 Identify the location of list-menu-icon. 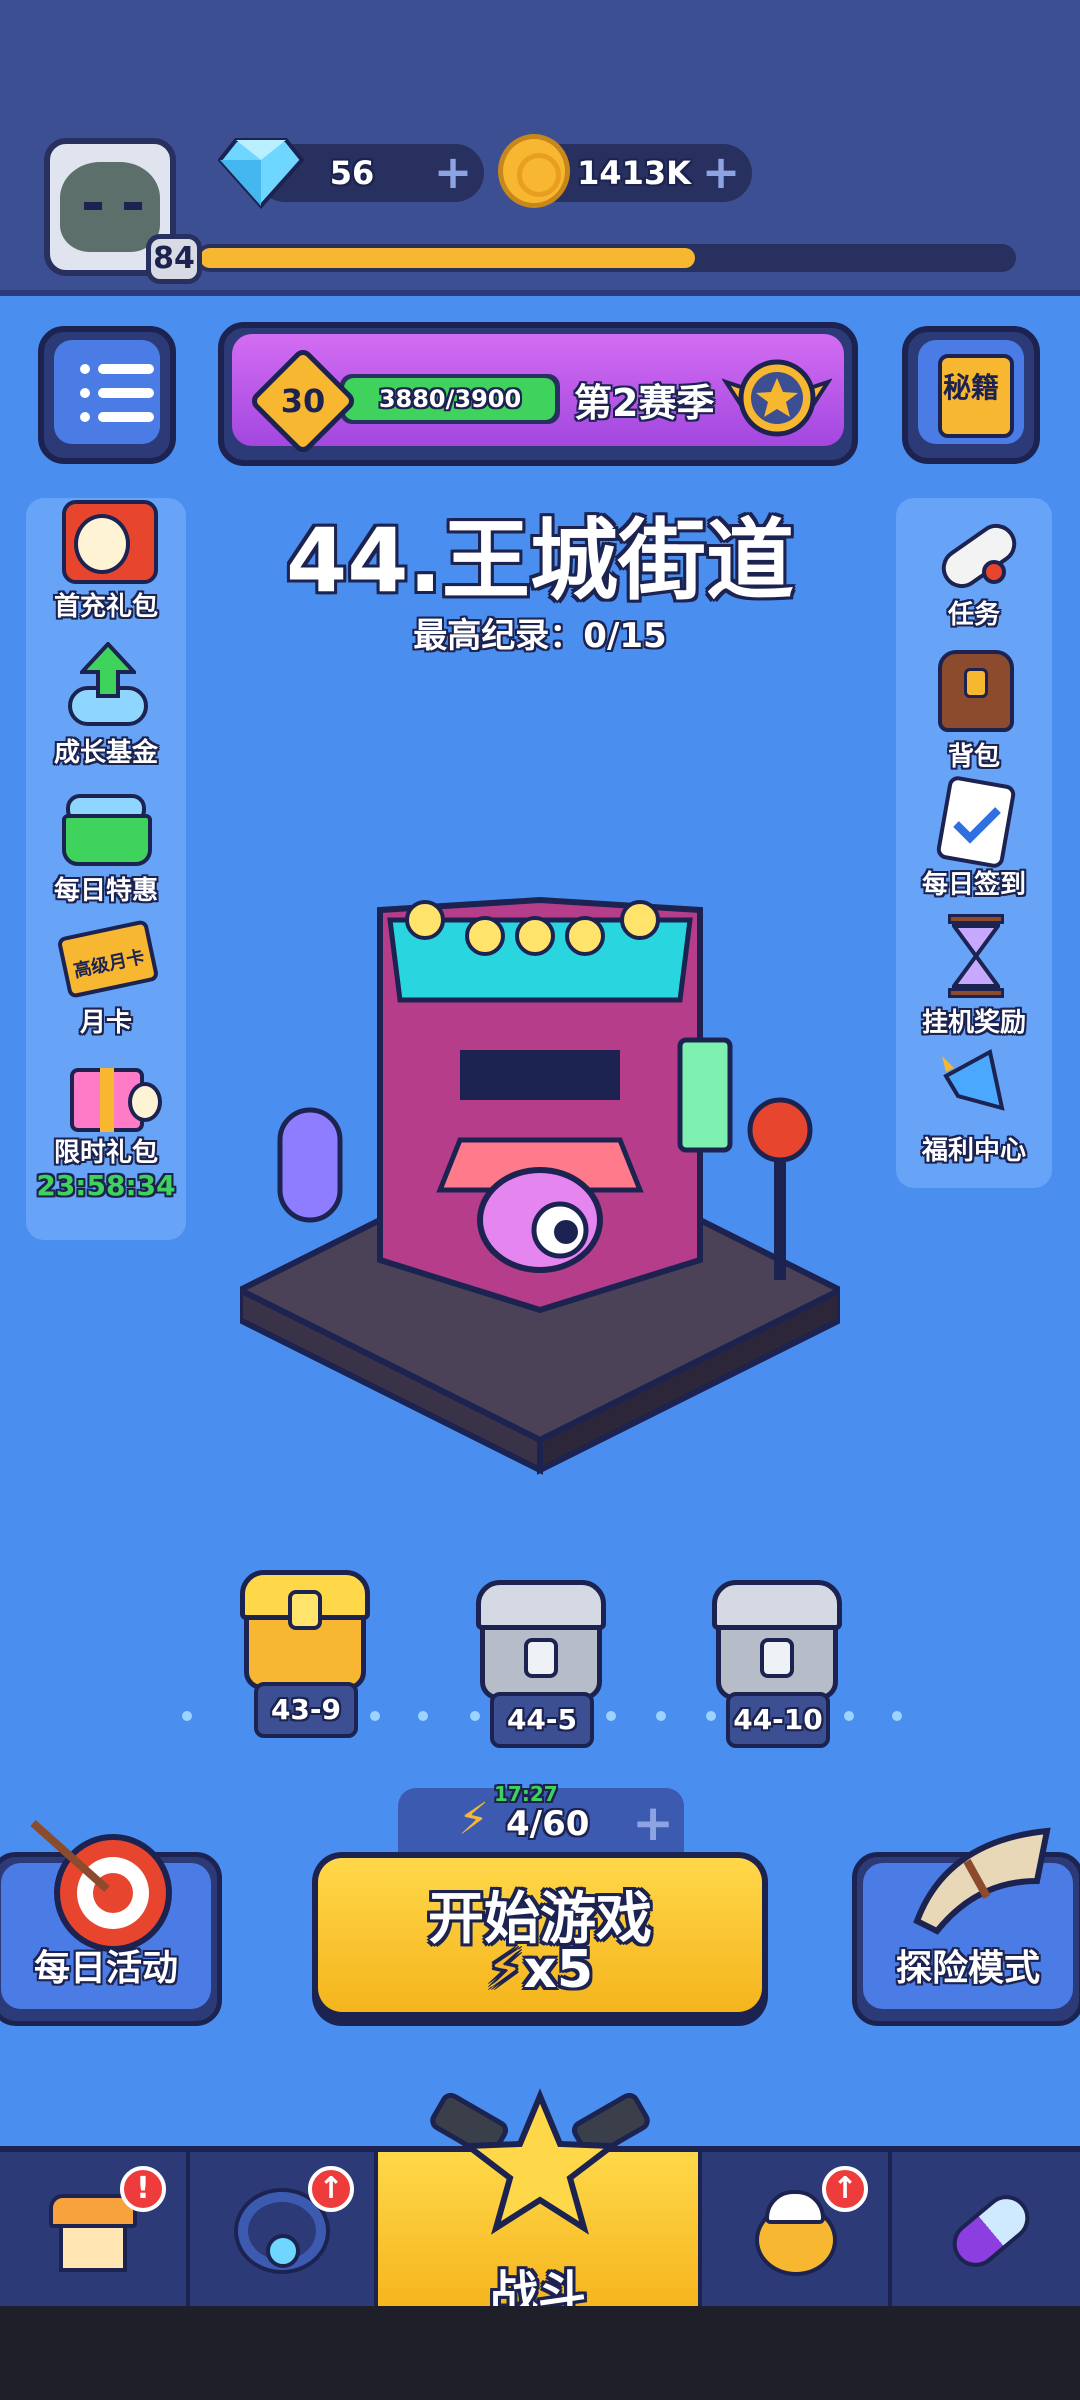
(107, 392).